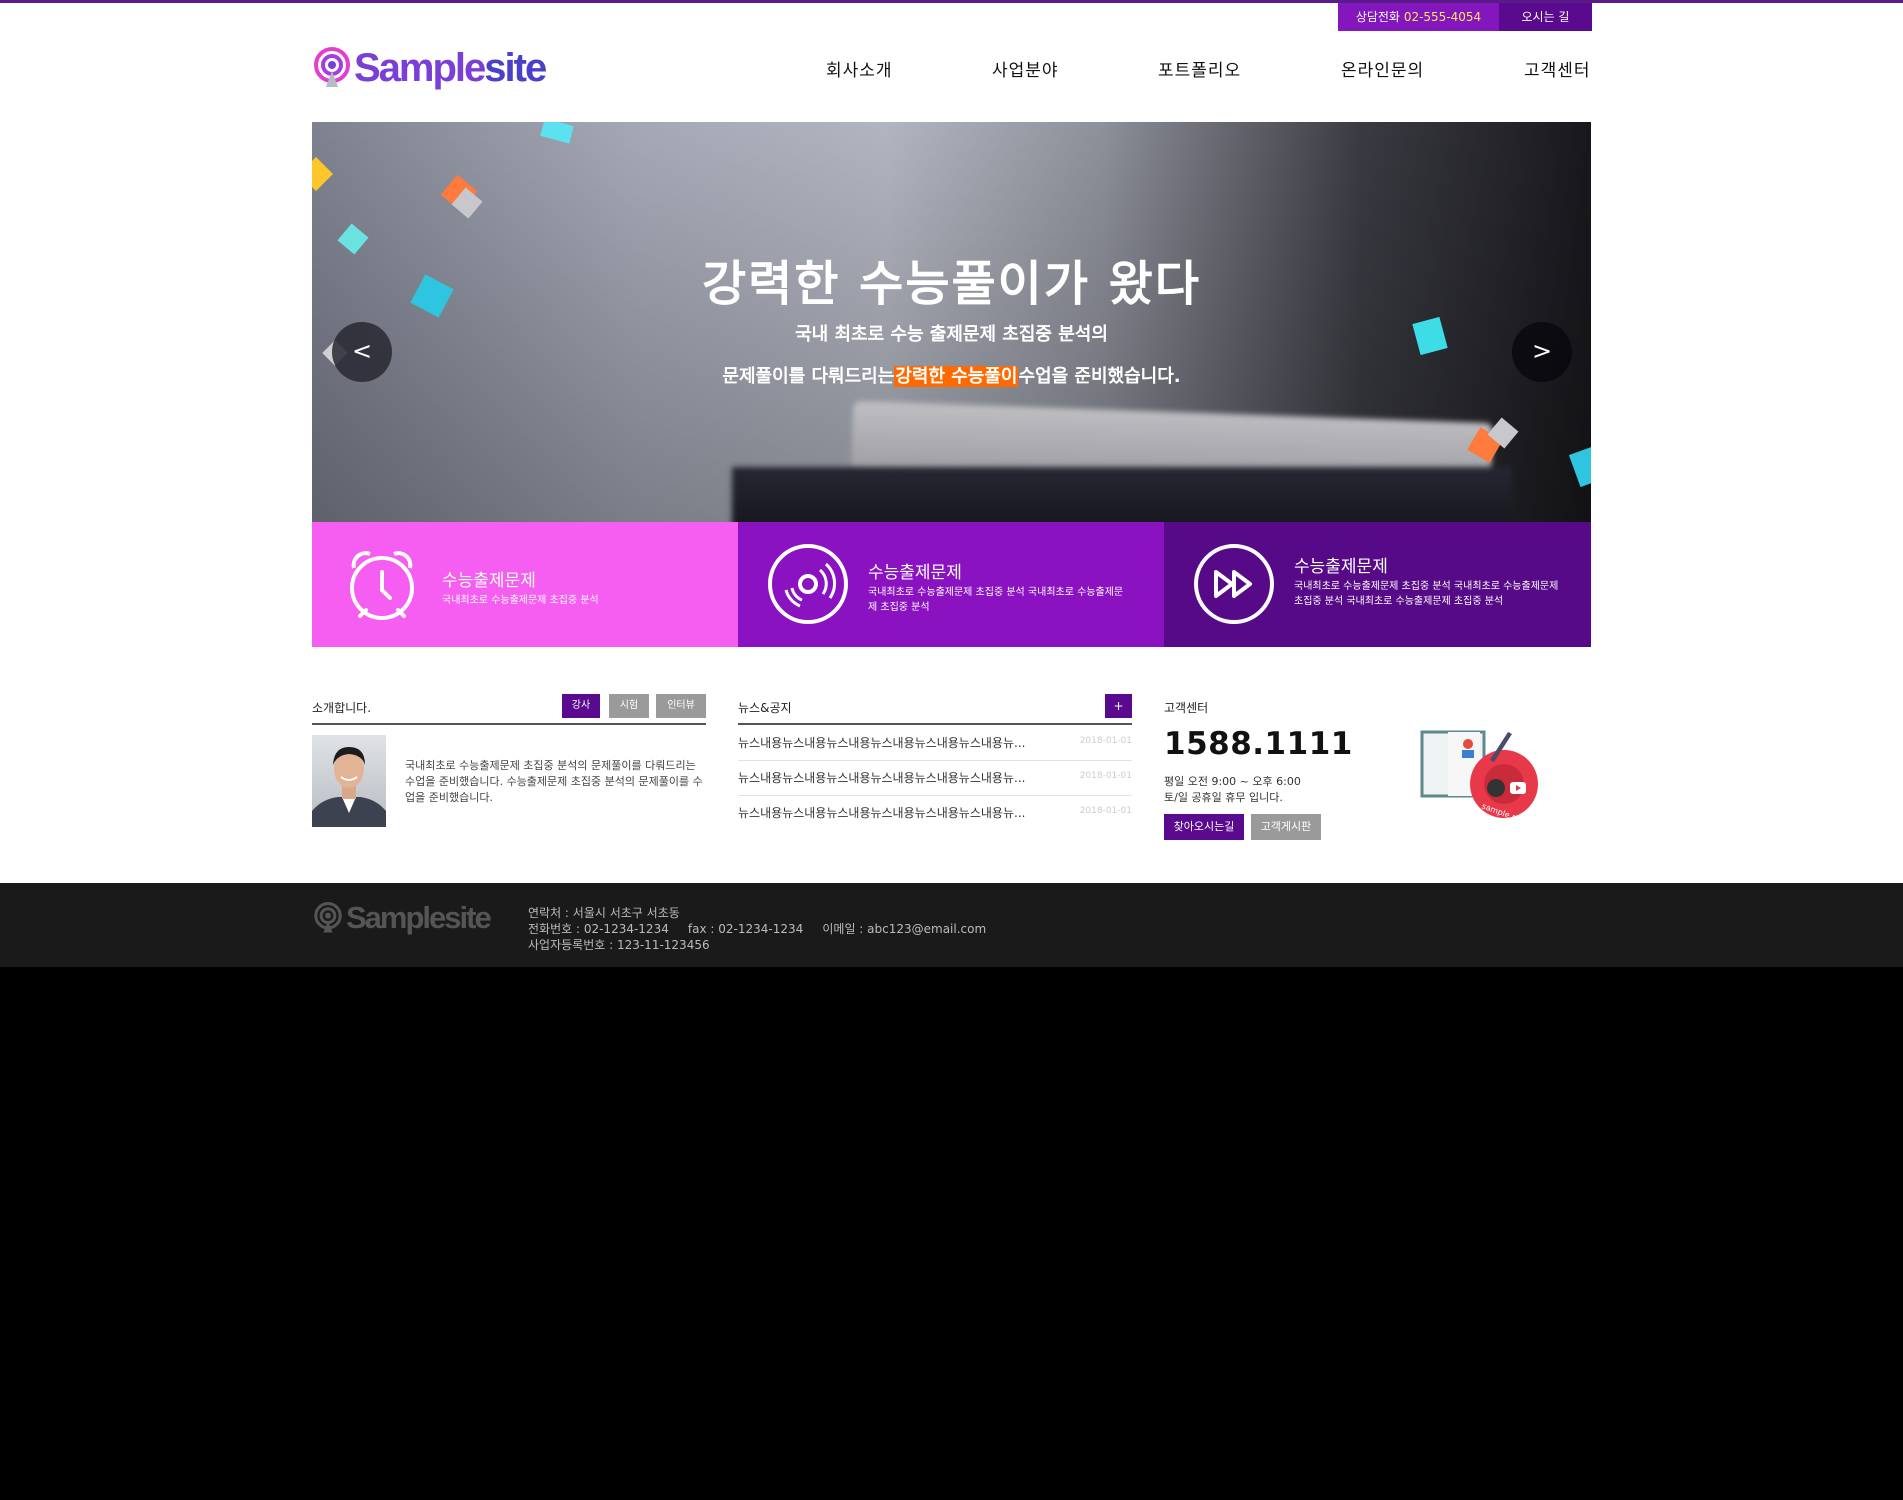 The width and height of the screenshot is (1903, 1500). I want to click on feature-desc: 국내최초로 수능출제문제 초집중 분석 국내최초로 수능출제문제 초집중 분석, so click(996, 600).